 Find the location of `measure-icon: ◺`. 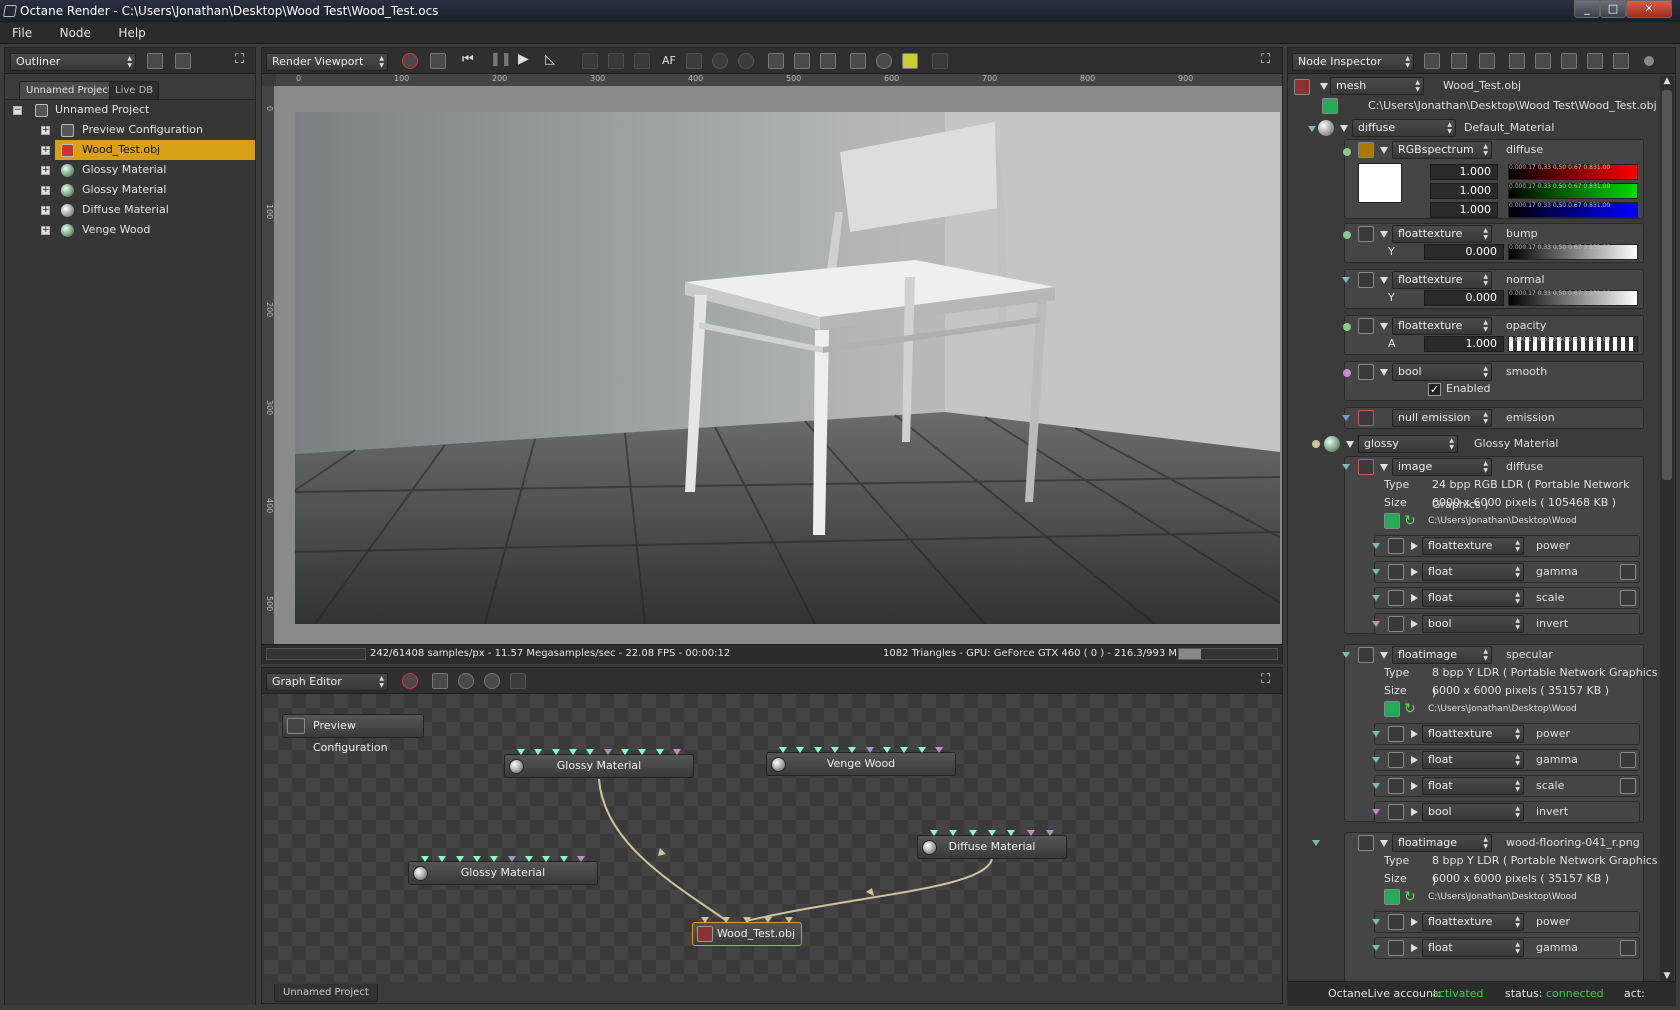

measure-icon: ◺ is located at coordinates (550, 59).